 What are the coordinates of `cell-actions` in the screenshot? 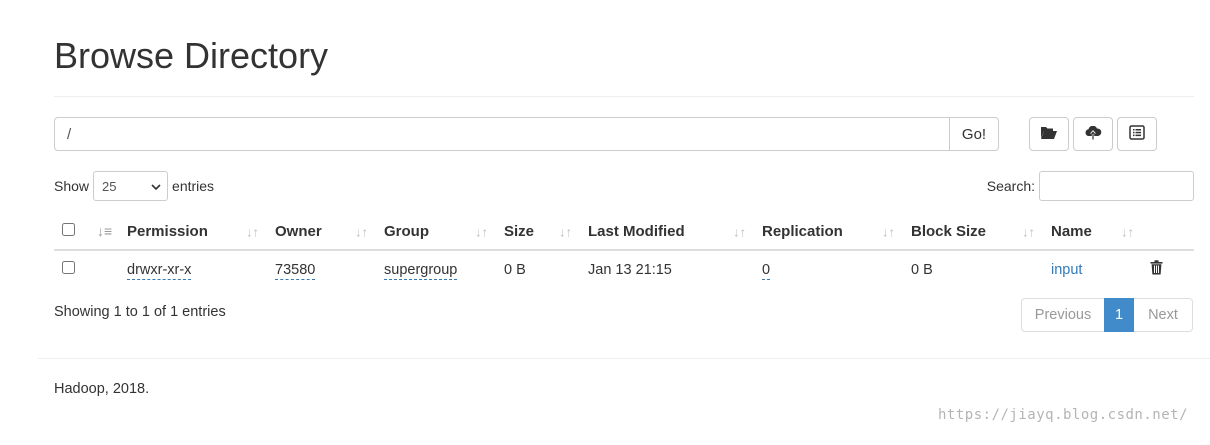 It's located at (1168, 269).